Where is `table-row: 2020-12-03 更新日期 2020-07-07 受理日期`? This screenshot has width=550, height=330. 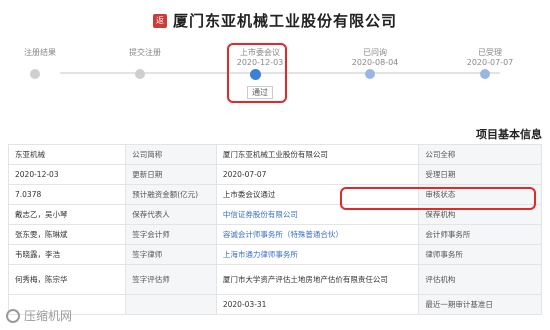 table-row: 2020-12-03 更新日期 2020-07-07 受理日期 is located at coordinates (274, 174).